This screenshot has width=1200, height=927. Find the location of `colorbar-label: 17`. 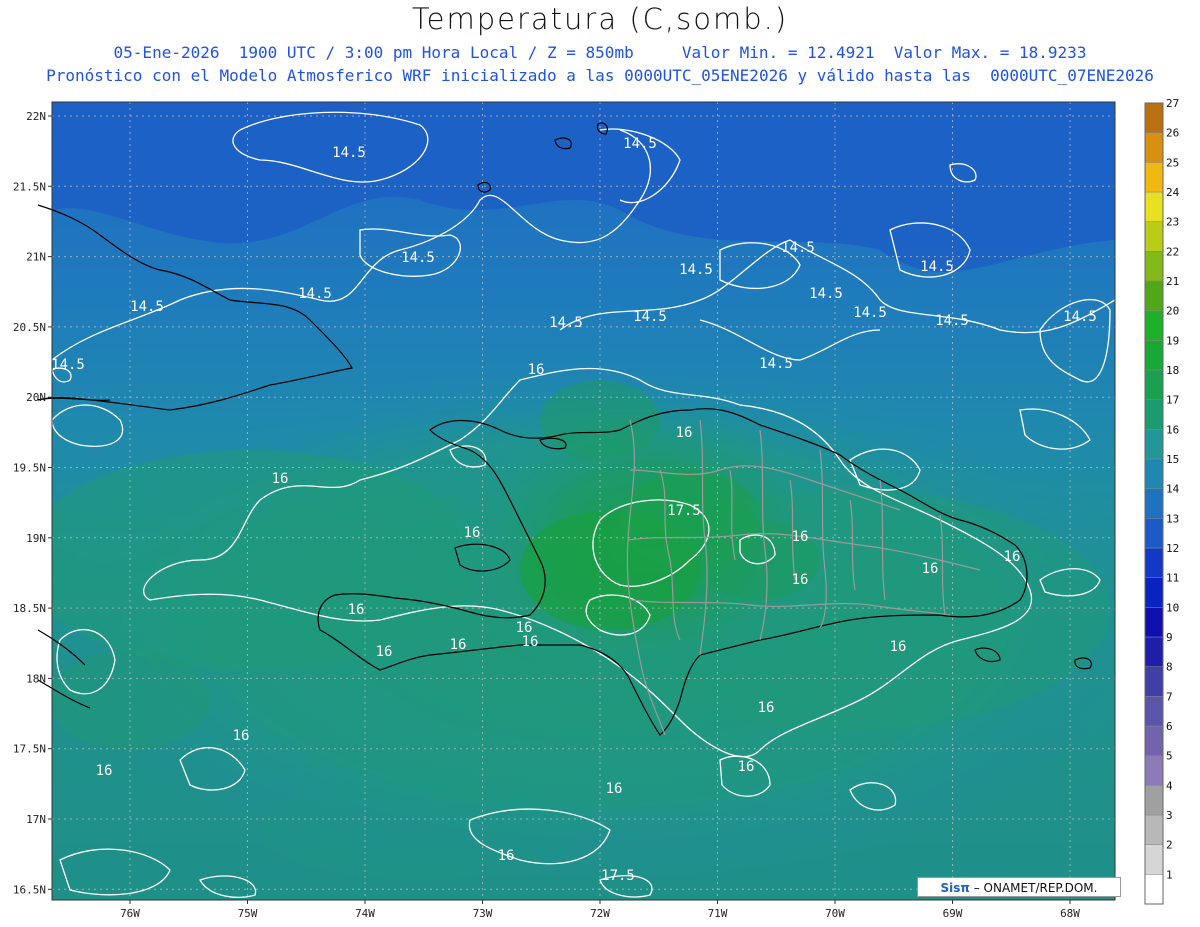

colorbar-label: 17 is located at coordinates (1172, 400).